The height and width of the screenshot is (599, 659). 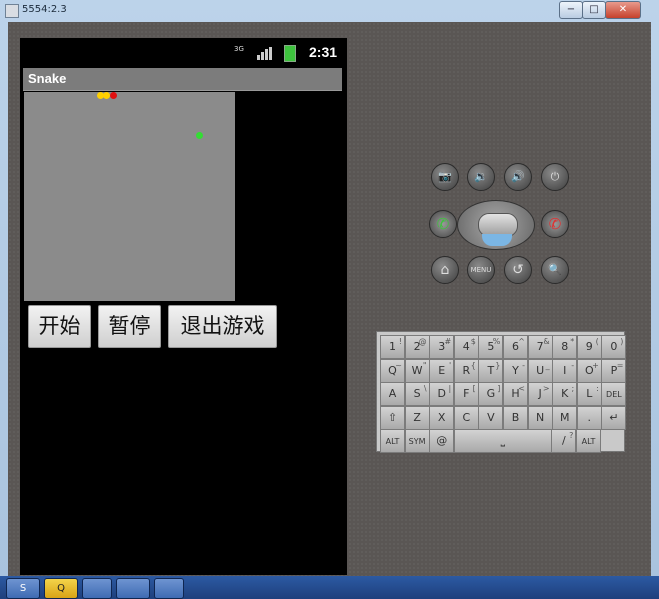 I want to click on key-c: C, so click(x=466, y=417).